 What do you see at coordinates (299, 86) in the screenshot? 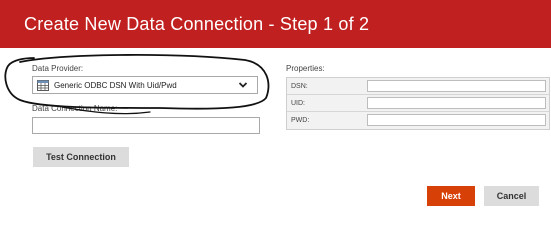
I see `property-key: DSN:` at bounding box center [299, 86].